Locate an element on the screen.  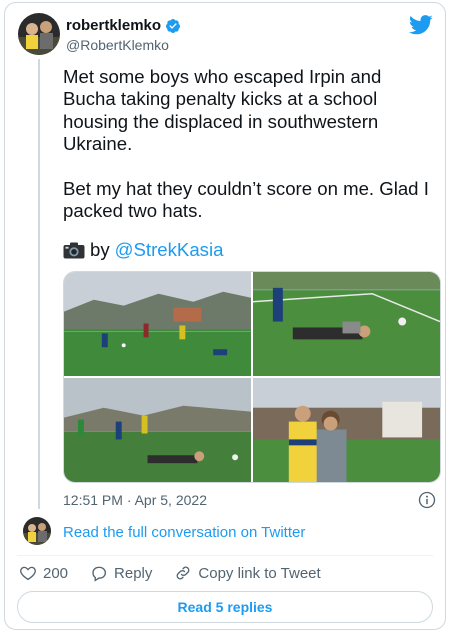
copy-link-label: Copy link to Tweet is located at coordinates (259, 573).